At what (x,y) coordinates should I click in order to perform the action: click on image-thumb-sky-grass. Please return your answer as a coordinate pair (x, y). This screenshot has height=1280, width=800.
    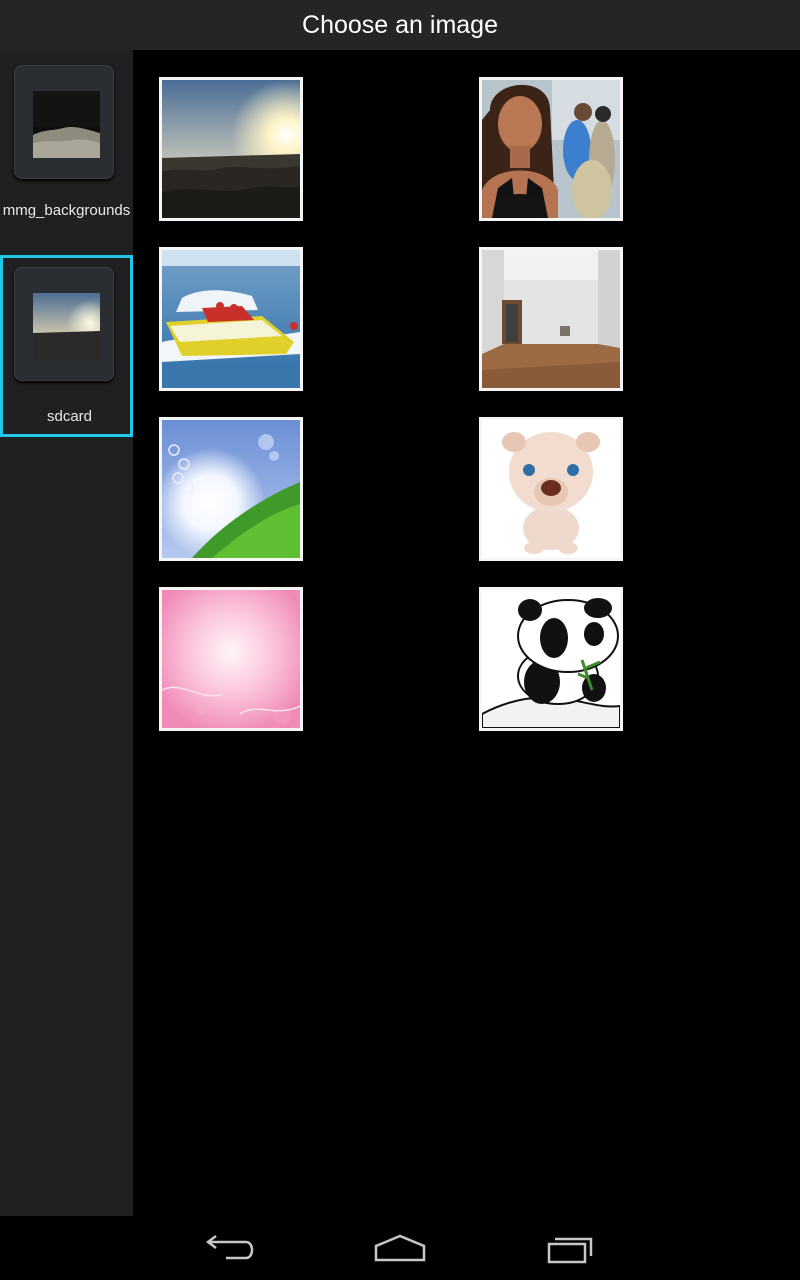
    Looking at the image, I should click on (231, 489).